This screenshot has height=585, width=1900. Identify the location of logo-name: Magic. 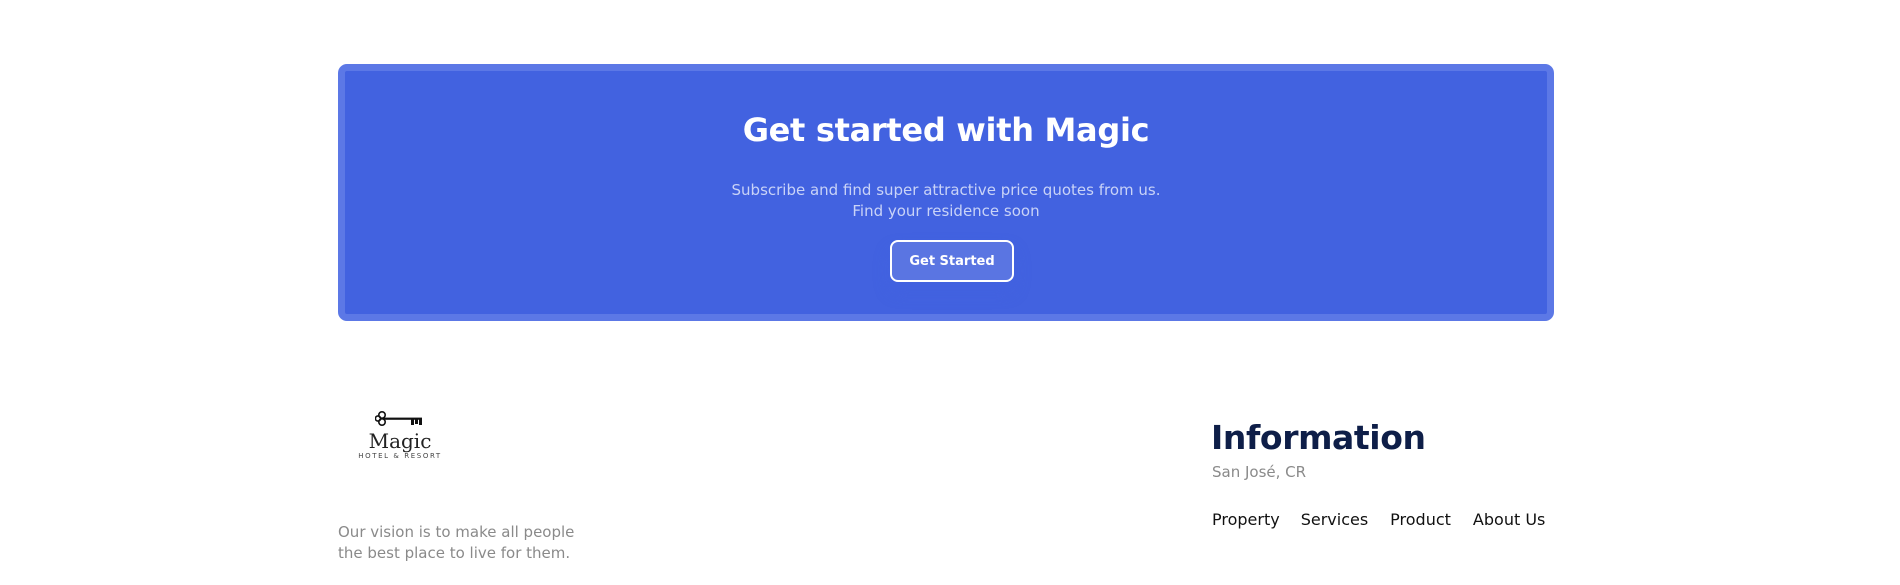
(400, 441).